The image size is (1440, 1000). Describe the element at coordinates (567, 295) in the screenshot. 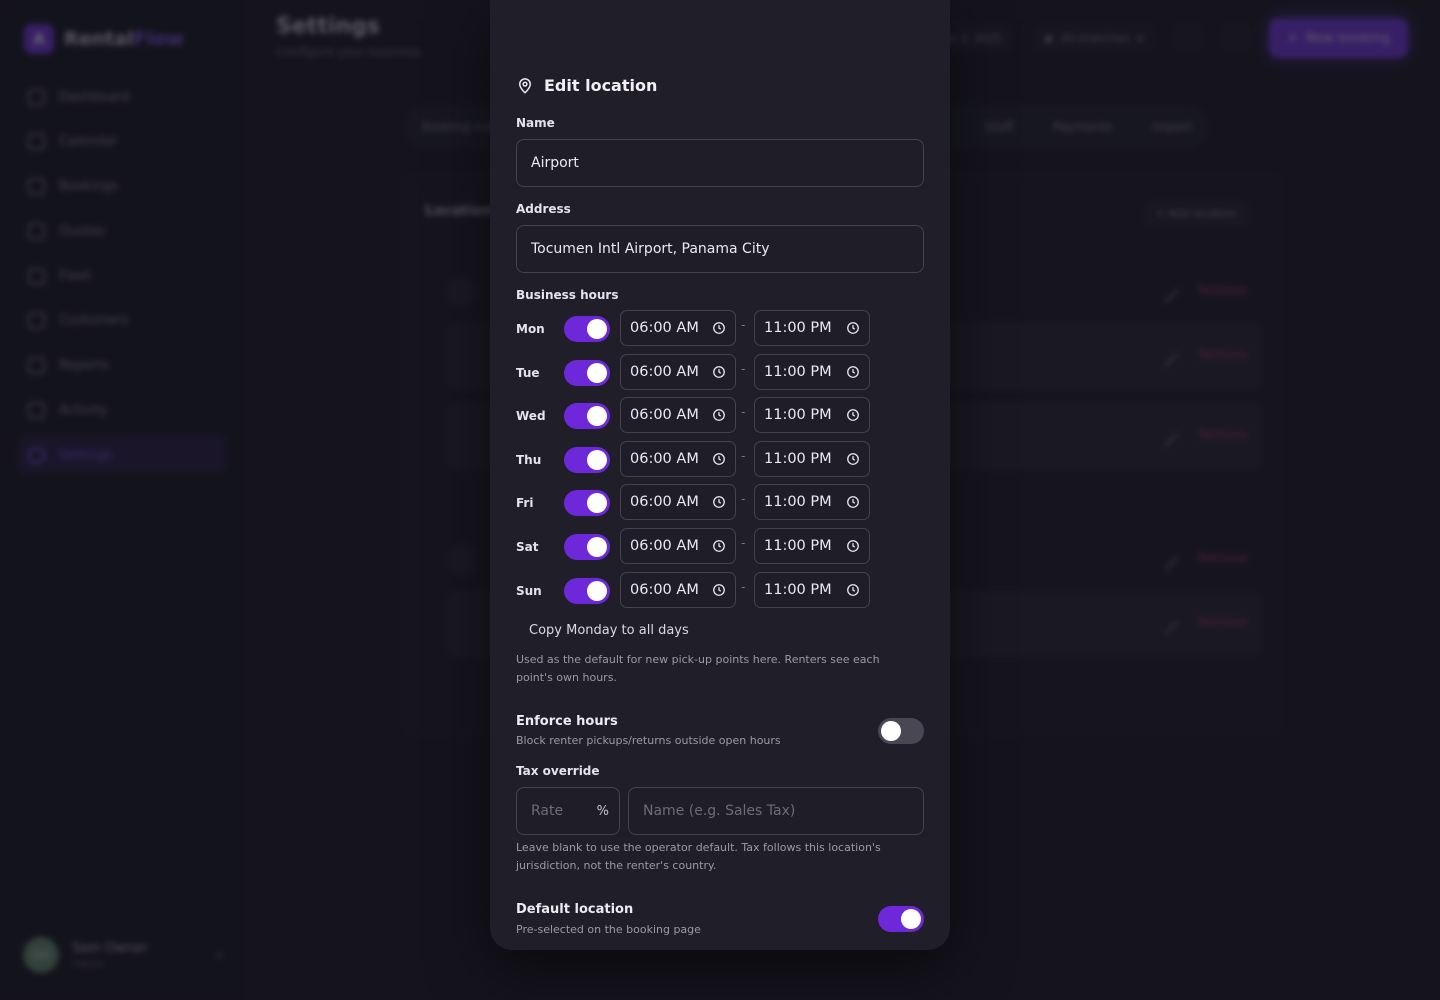

I see `business-hours-label: Business hours` at that location.